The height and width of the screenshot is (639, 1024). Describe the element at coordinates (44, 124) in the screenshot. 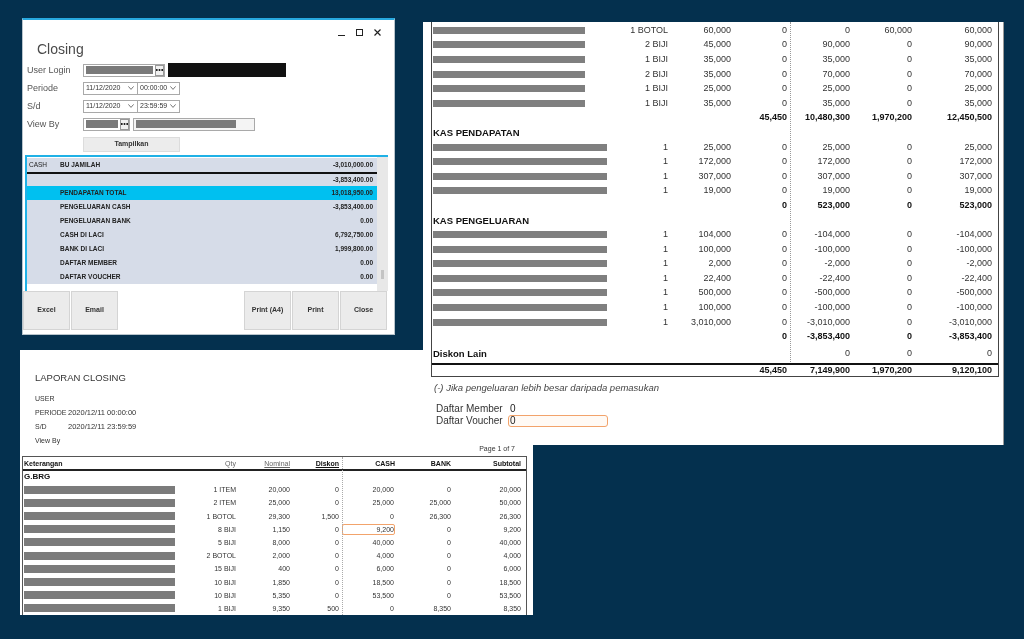

I see `field-label: View By` at that location.